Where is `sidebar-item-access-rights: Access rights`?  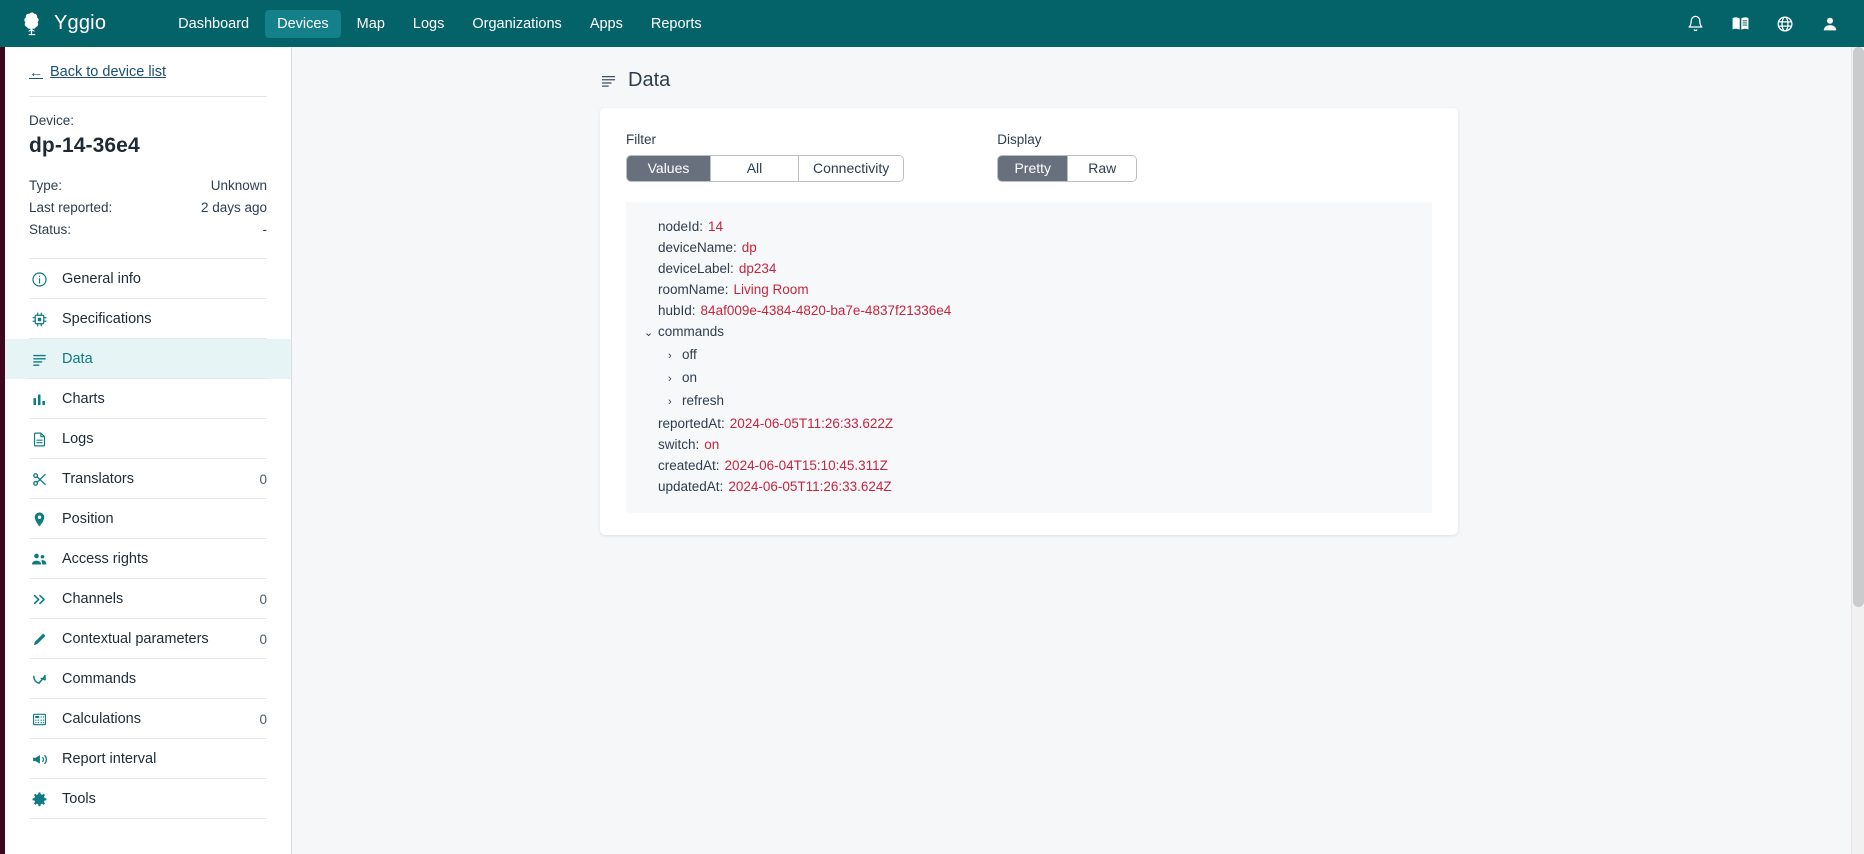 sidebar-item-access-rights: Access rights is located at coordinates (148, 559).